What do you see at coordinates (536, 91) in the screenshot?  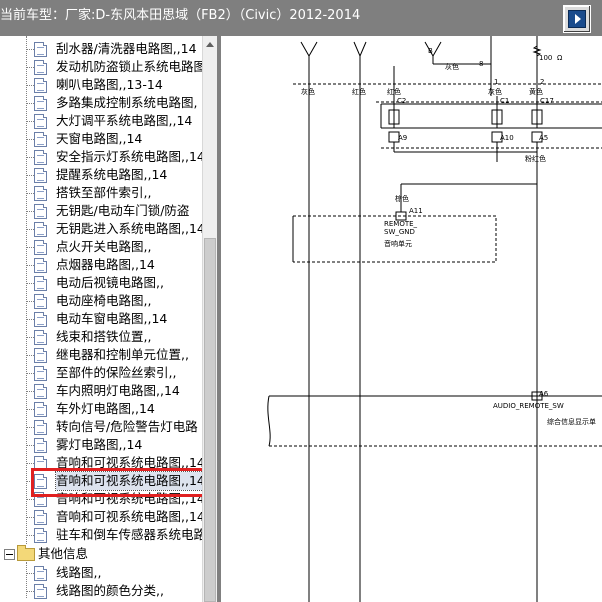 I see `wire-color-yellow: 黄色` at bounding box center [536, 91].